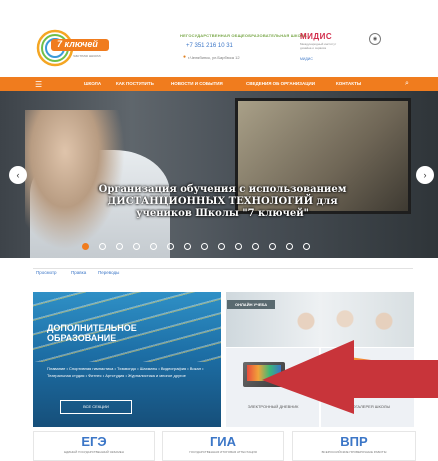 The width and height of the screenshot is (438, 461). Describe the element at coordinates (78, 272) in the screenshot. I see `tab-edit: Правка` at that location.